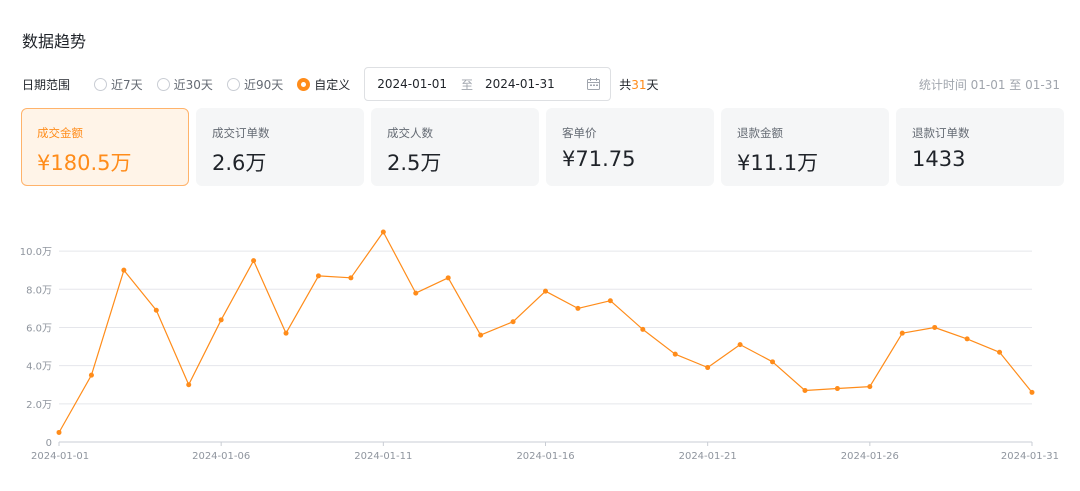  Describe the element at coordinates (39, 290) in the screenshot. I see `y-tick-label: 8.0万` at that location.